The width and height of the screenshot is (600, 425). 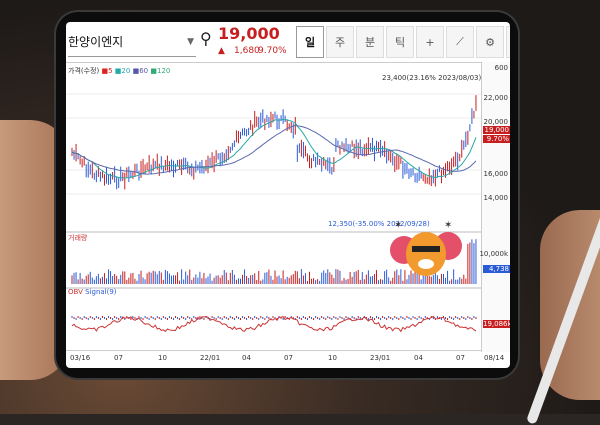 What do you see at coordinates (101, 292) in the screenshot?
I see `obv-signal: Signal(9)` at bounding box center [101, 292].